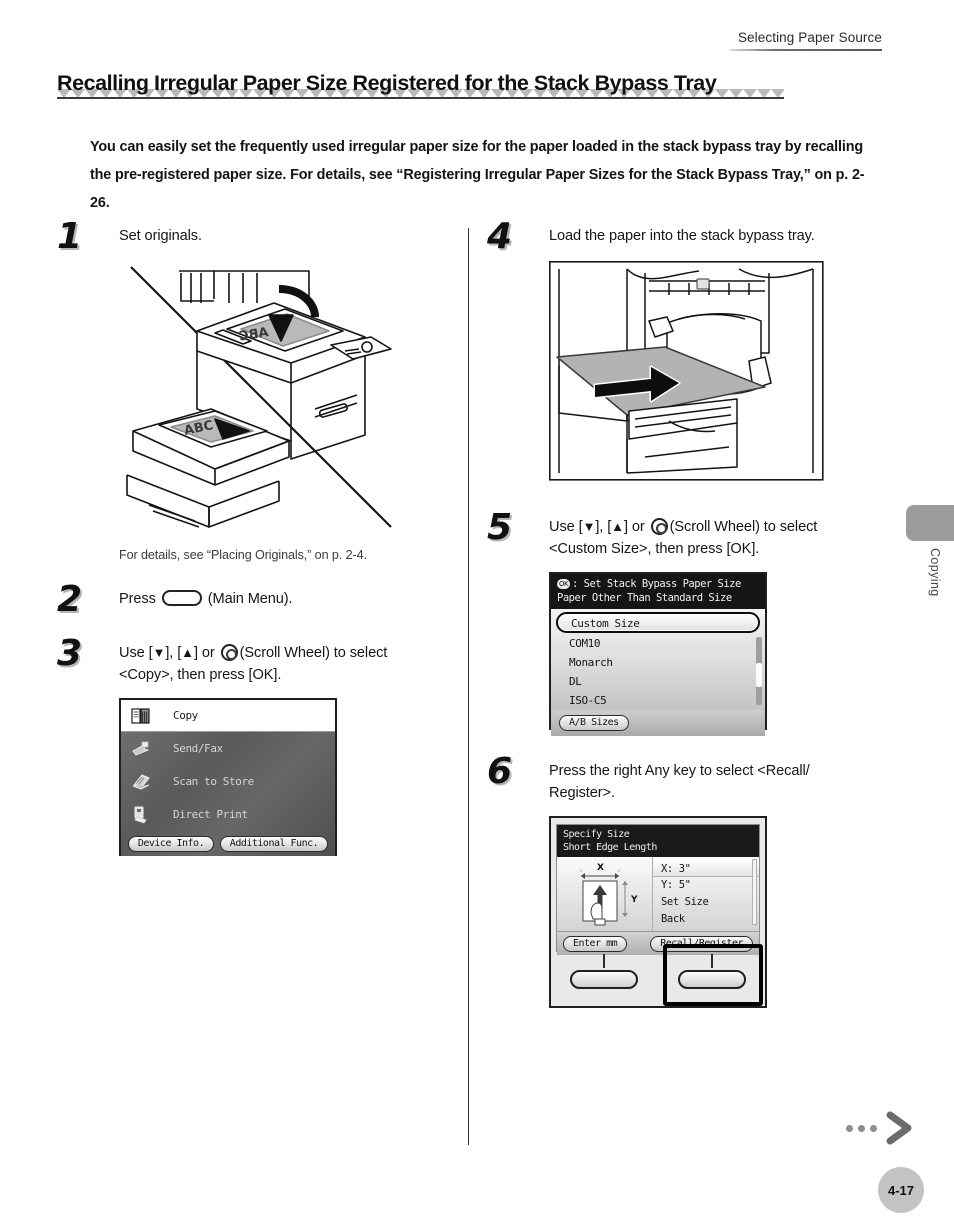  What do you see at coordinates (181, 598) in the screenshot?
I see `main-menu-key-icon` at bounding box center [181, 598].